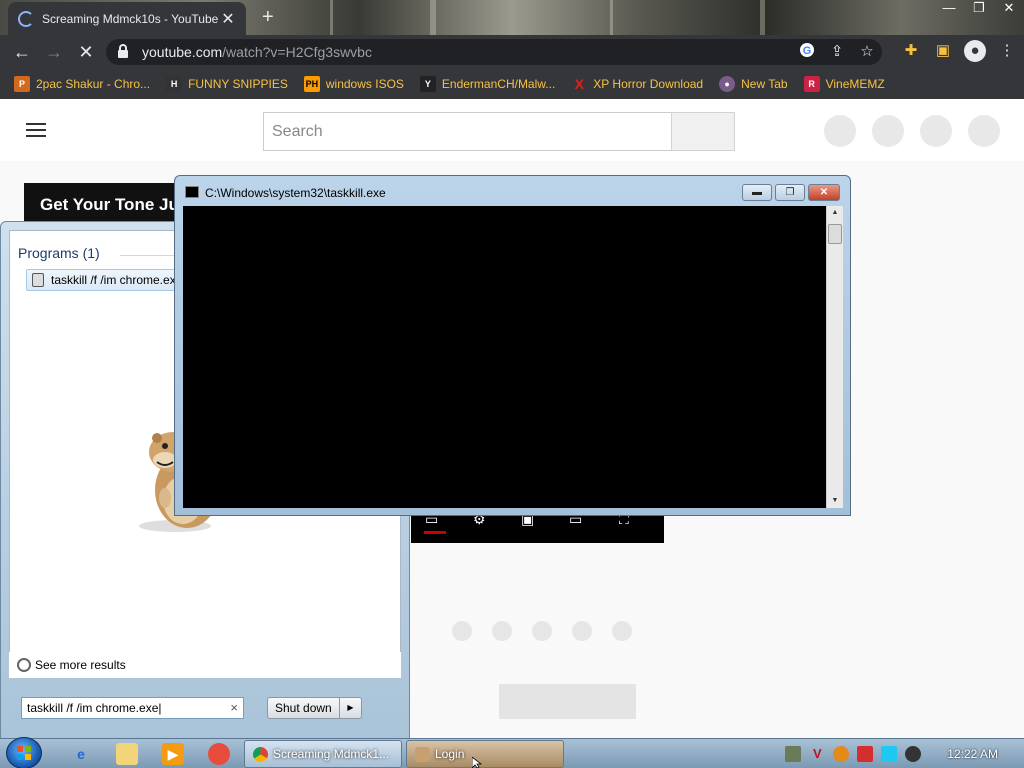 This screenshot has height=768, width=1024. Describe the element at coordinates (865, 754) in the screenshot. I see `tray-flag-icon` at that location.